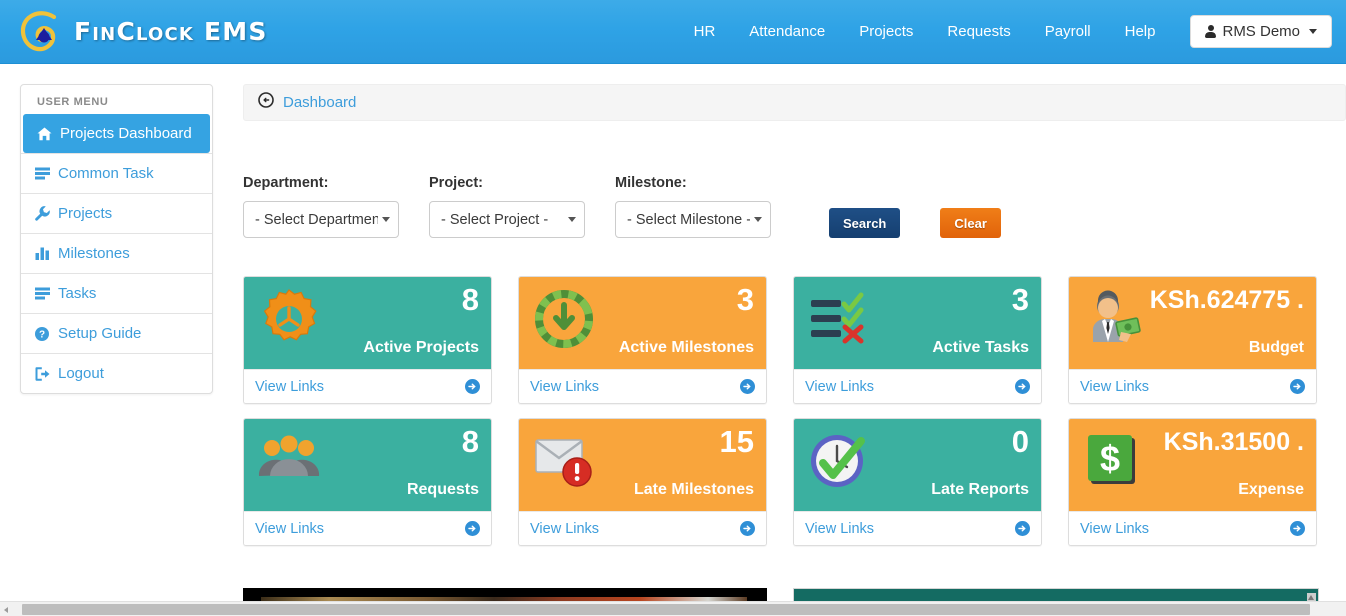  Describe the element at coordinates (917, 465) in the screenshot. I see `card-body: 0 Late Reports` at that location.